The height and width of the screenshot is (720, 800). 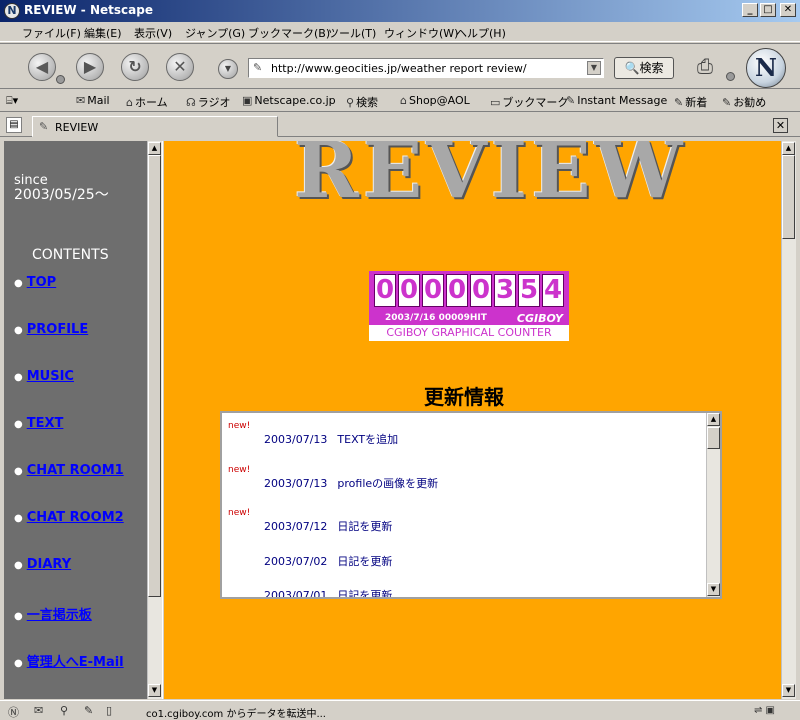 What do you see at coordinates (215, 33) in the screenshot?
I see `menu-go: ジャンプ(G)` at bounding box center [215, 33].